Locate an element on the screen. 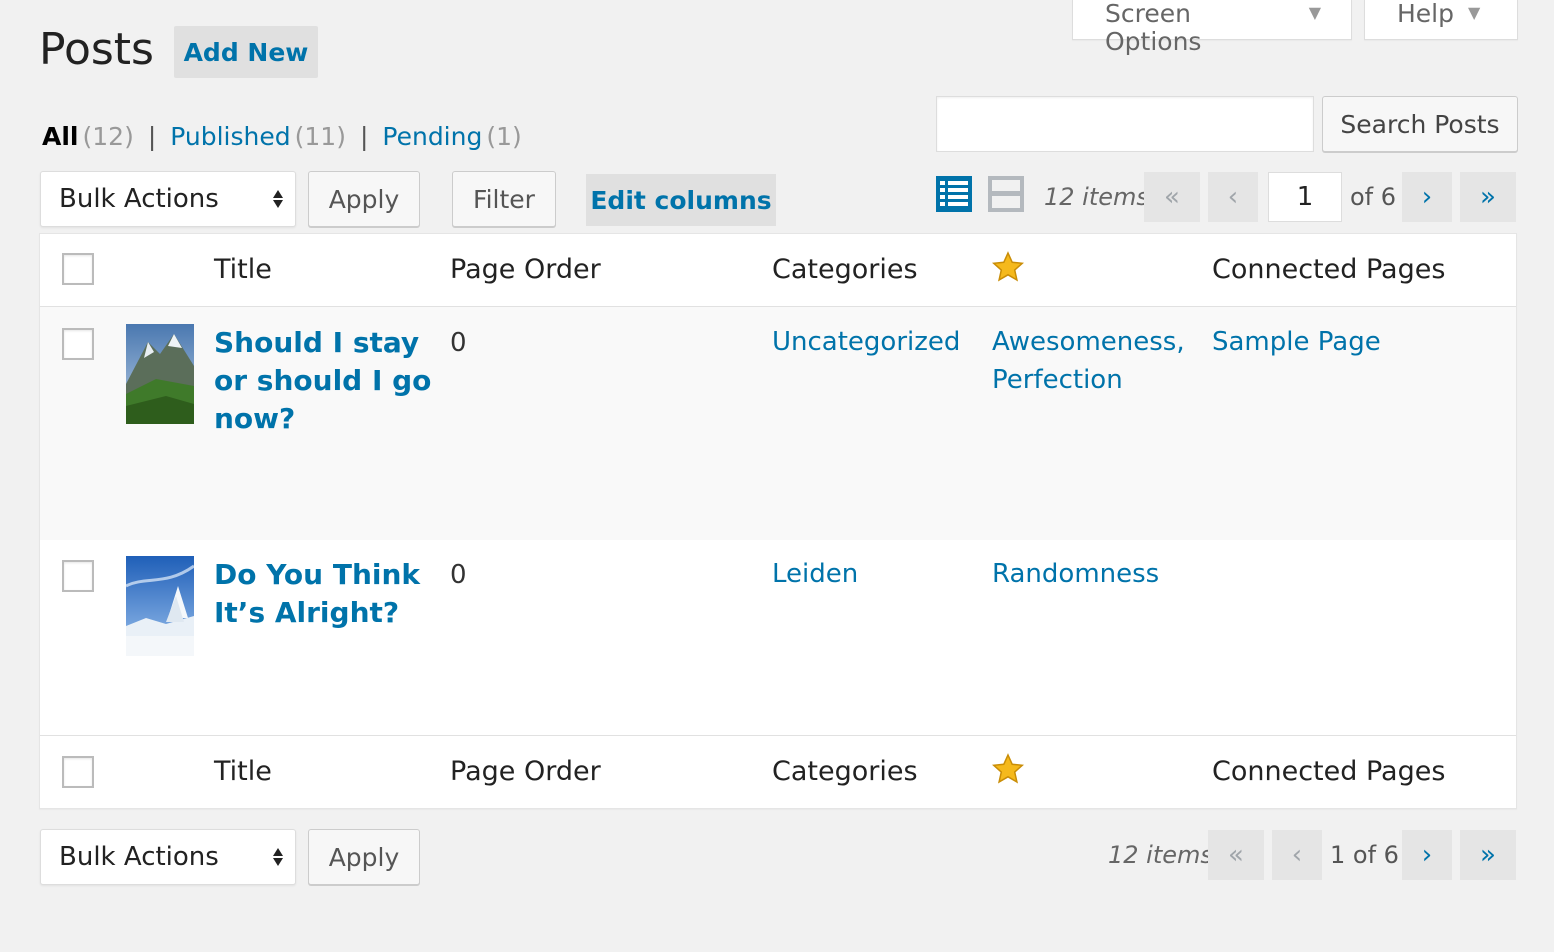  connected-page-link: Sample Page is located at coordinates (1296, 342).